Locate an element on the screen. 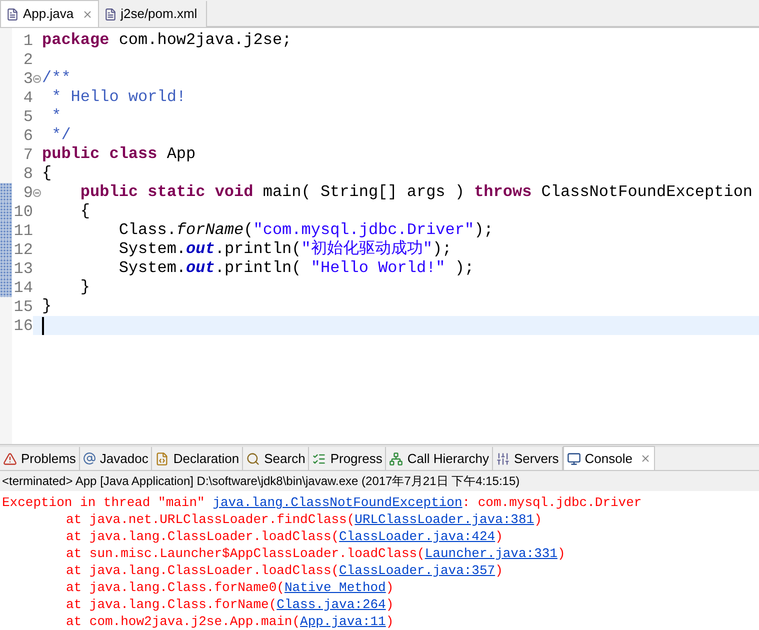 This screenshot has height=630, width=759. monitor-icon is located at coordinates (573, 459).